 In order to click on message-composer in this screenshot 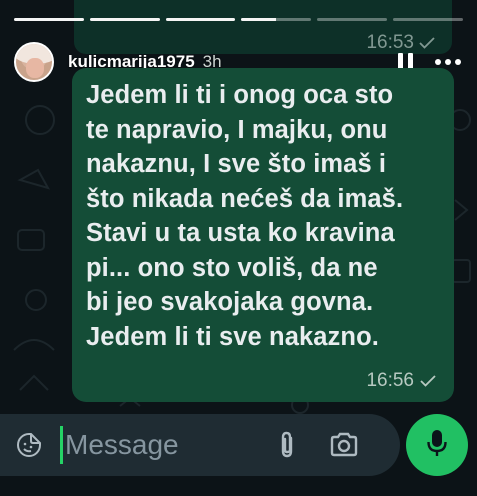, I will do `click(200, 445)`.